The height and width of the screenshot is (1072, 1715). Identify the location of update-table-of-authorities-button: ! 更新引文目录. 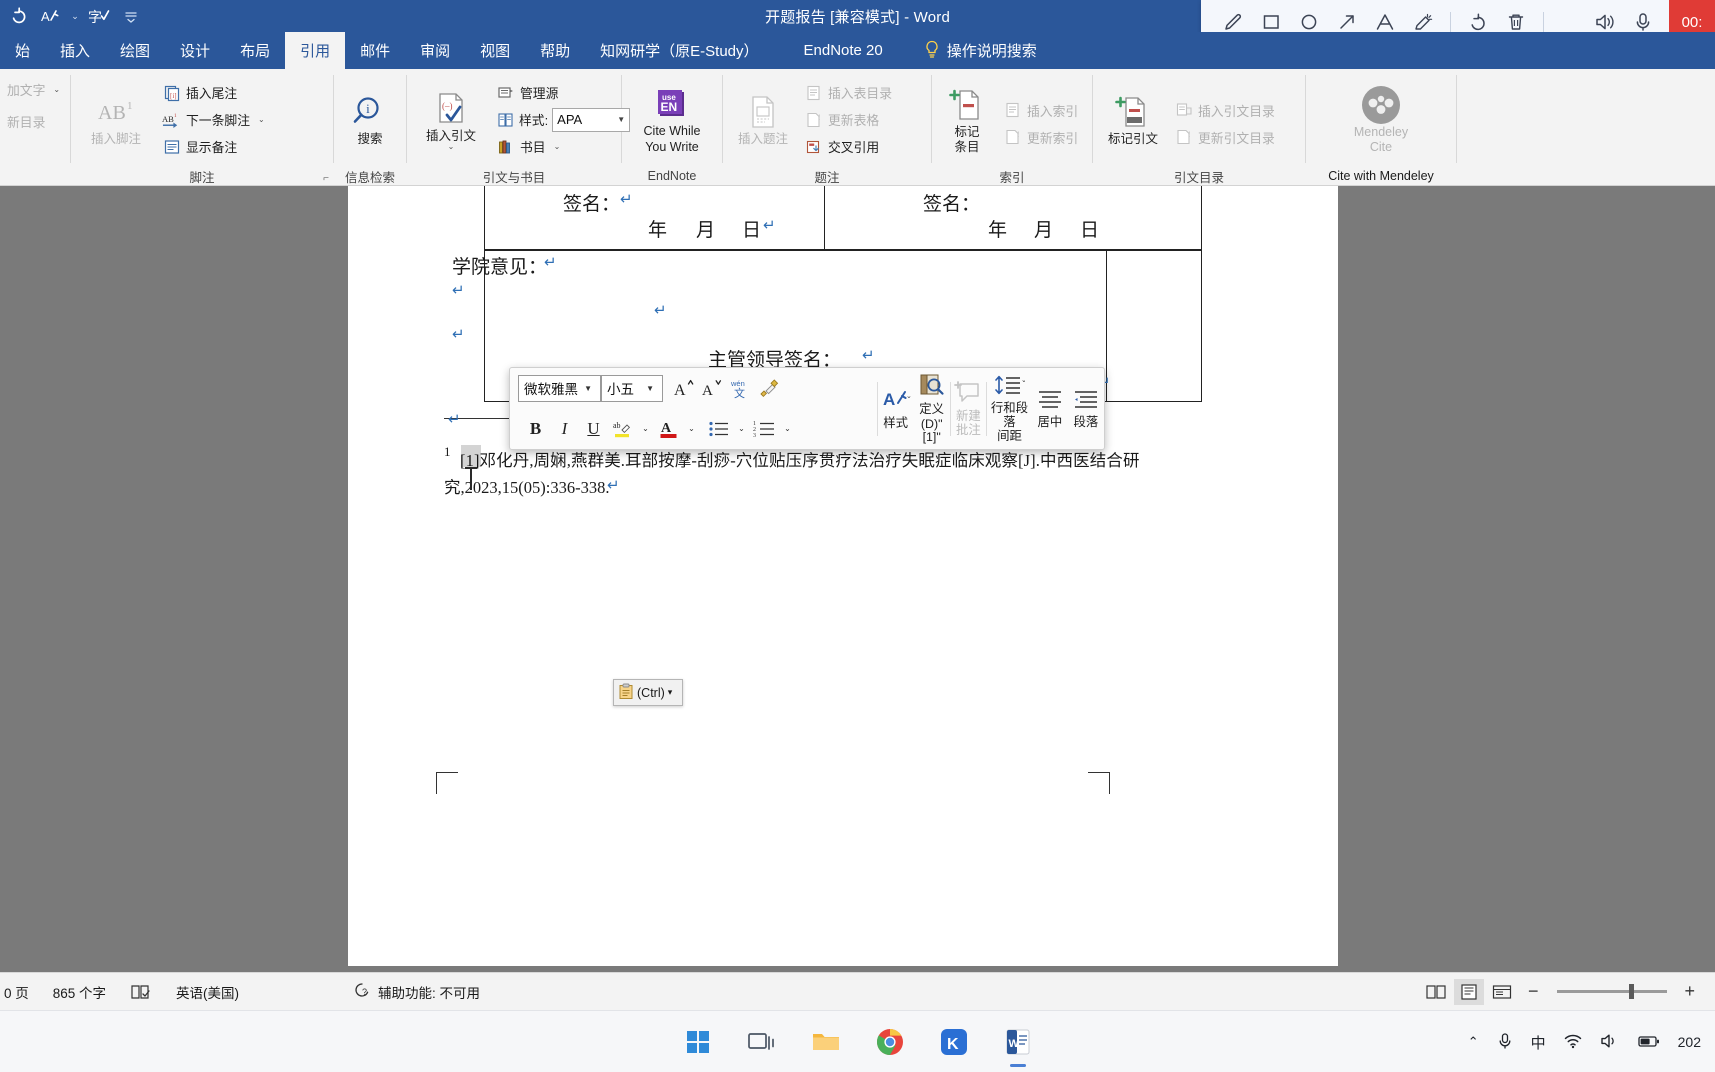
(1224, 137).